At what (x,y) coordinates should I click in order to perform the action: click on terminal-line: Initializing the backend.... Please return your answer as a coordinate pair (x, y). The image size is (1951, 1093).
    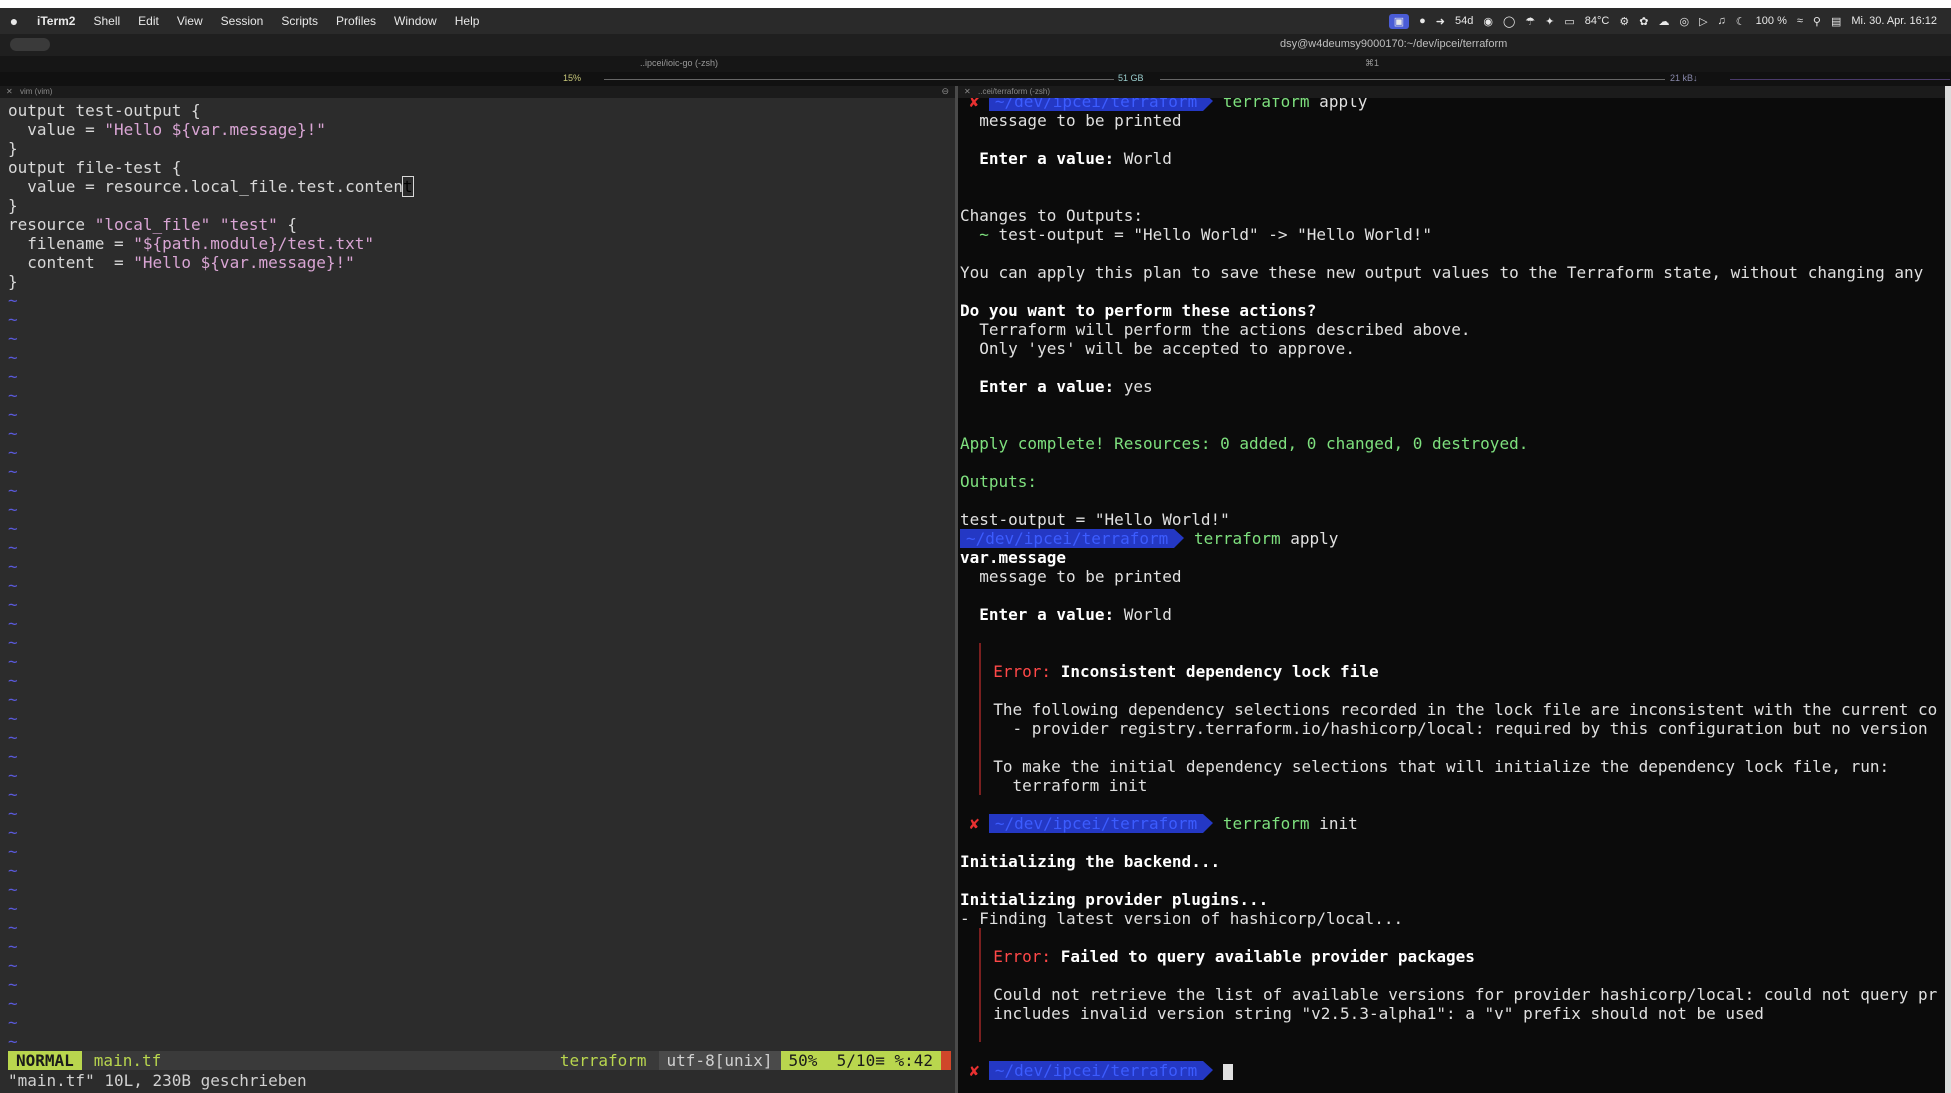
    Looking at the image, I should click on (1448, 861).